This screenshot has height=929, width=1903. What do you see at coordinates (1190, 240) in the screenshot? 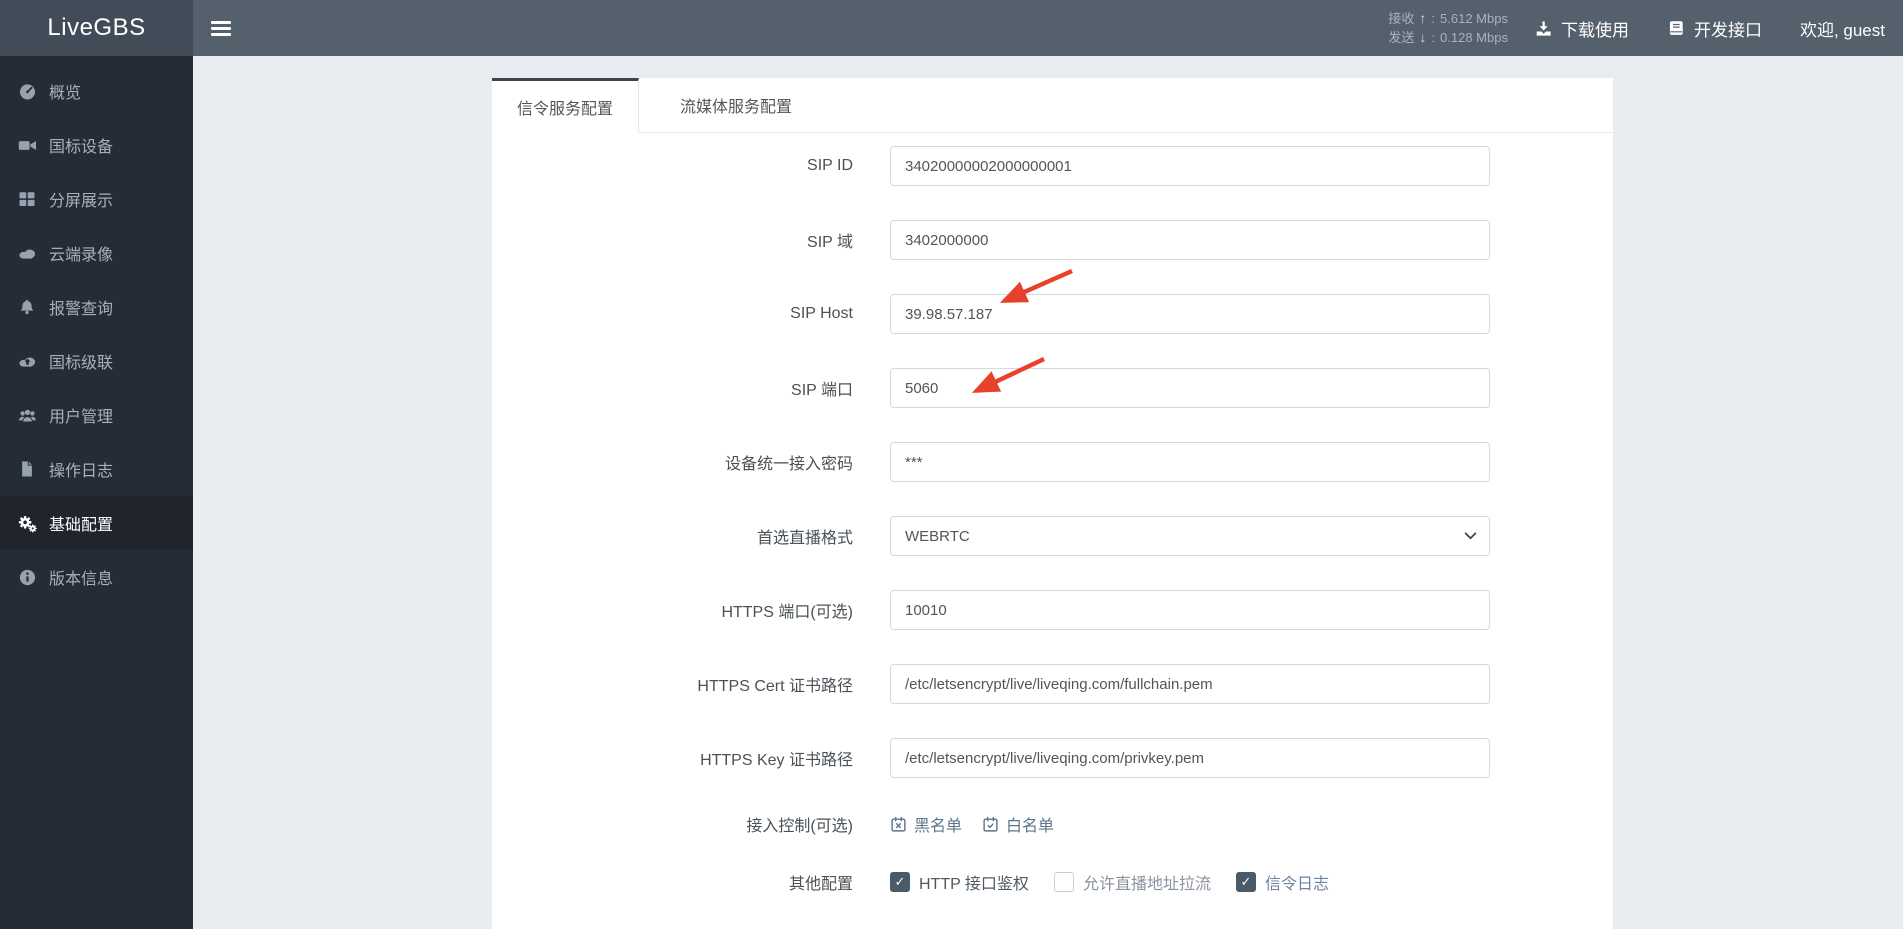
I see `sip-domain-input` at bounding box center [1190, 240].